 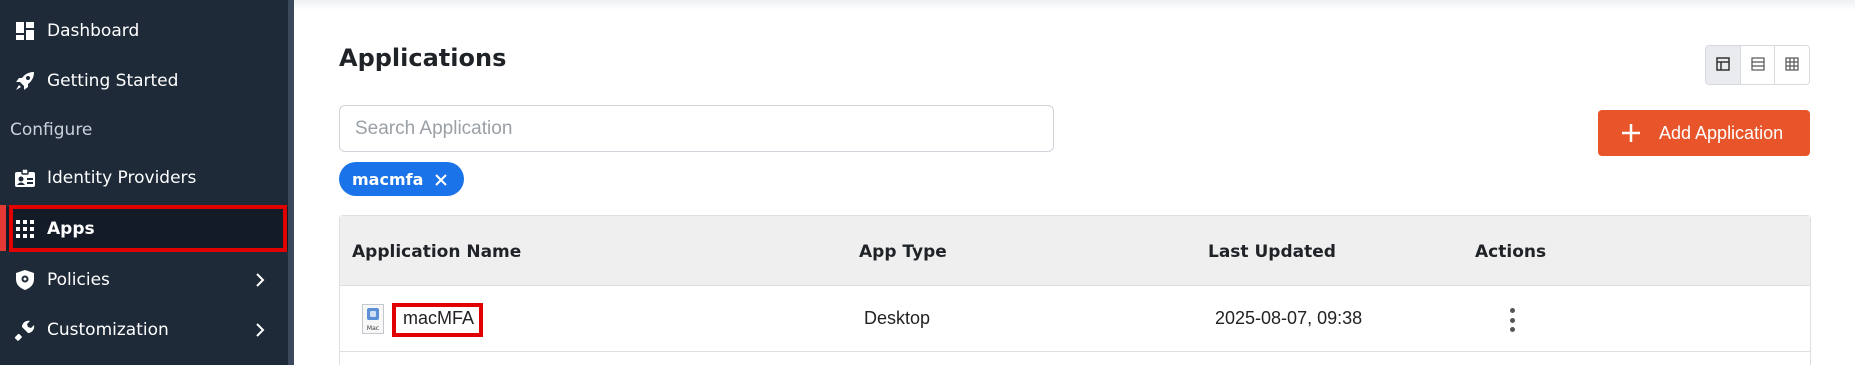 What do you see at coordinates (373, 328) in the screenshot?
I see `mac-icon-label: Mac` at bounding box center [373, 328].